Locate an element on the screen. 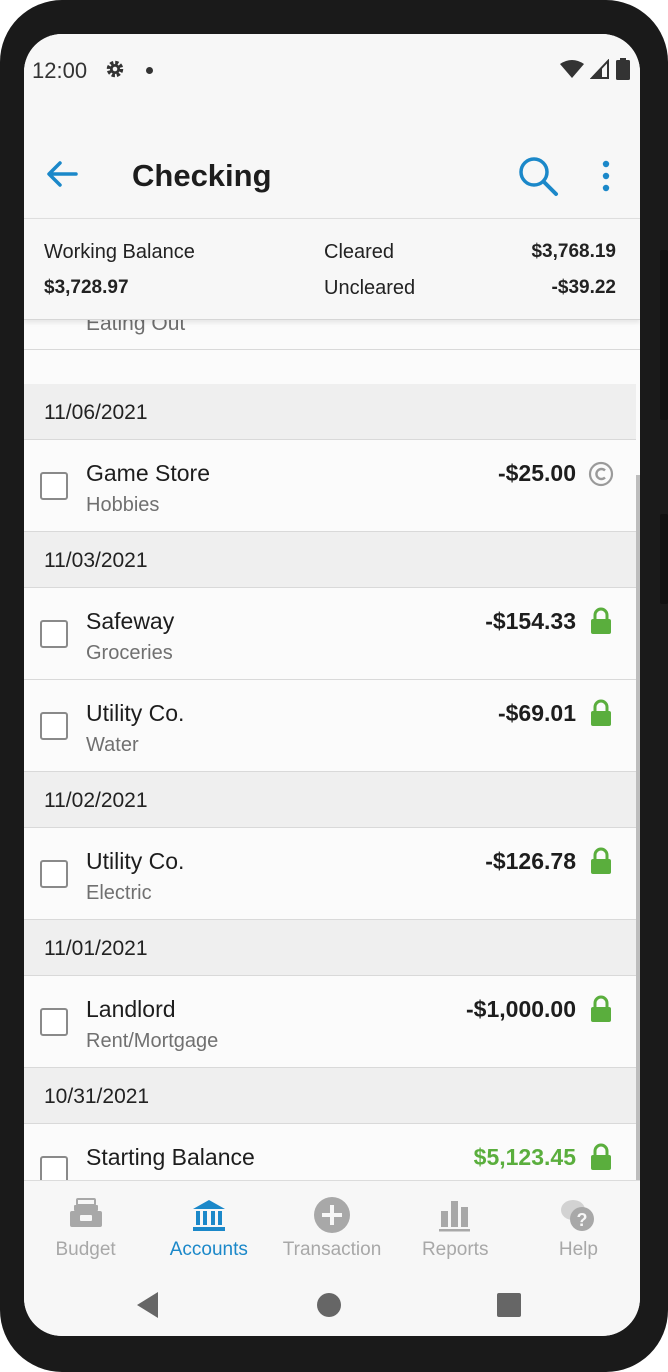  nav-item-label: Help is located at coordinates (578, 1249).